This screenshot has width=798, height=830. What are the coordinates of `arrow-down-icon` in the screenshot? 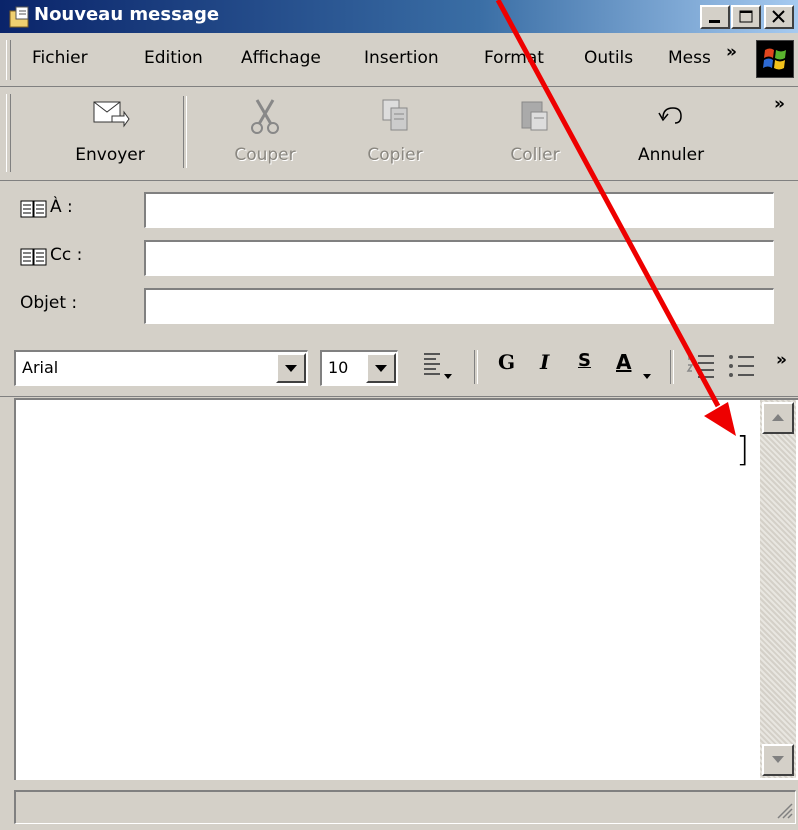 It's located at (778, 759).